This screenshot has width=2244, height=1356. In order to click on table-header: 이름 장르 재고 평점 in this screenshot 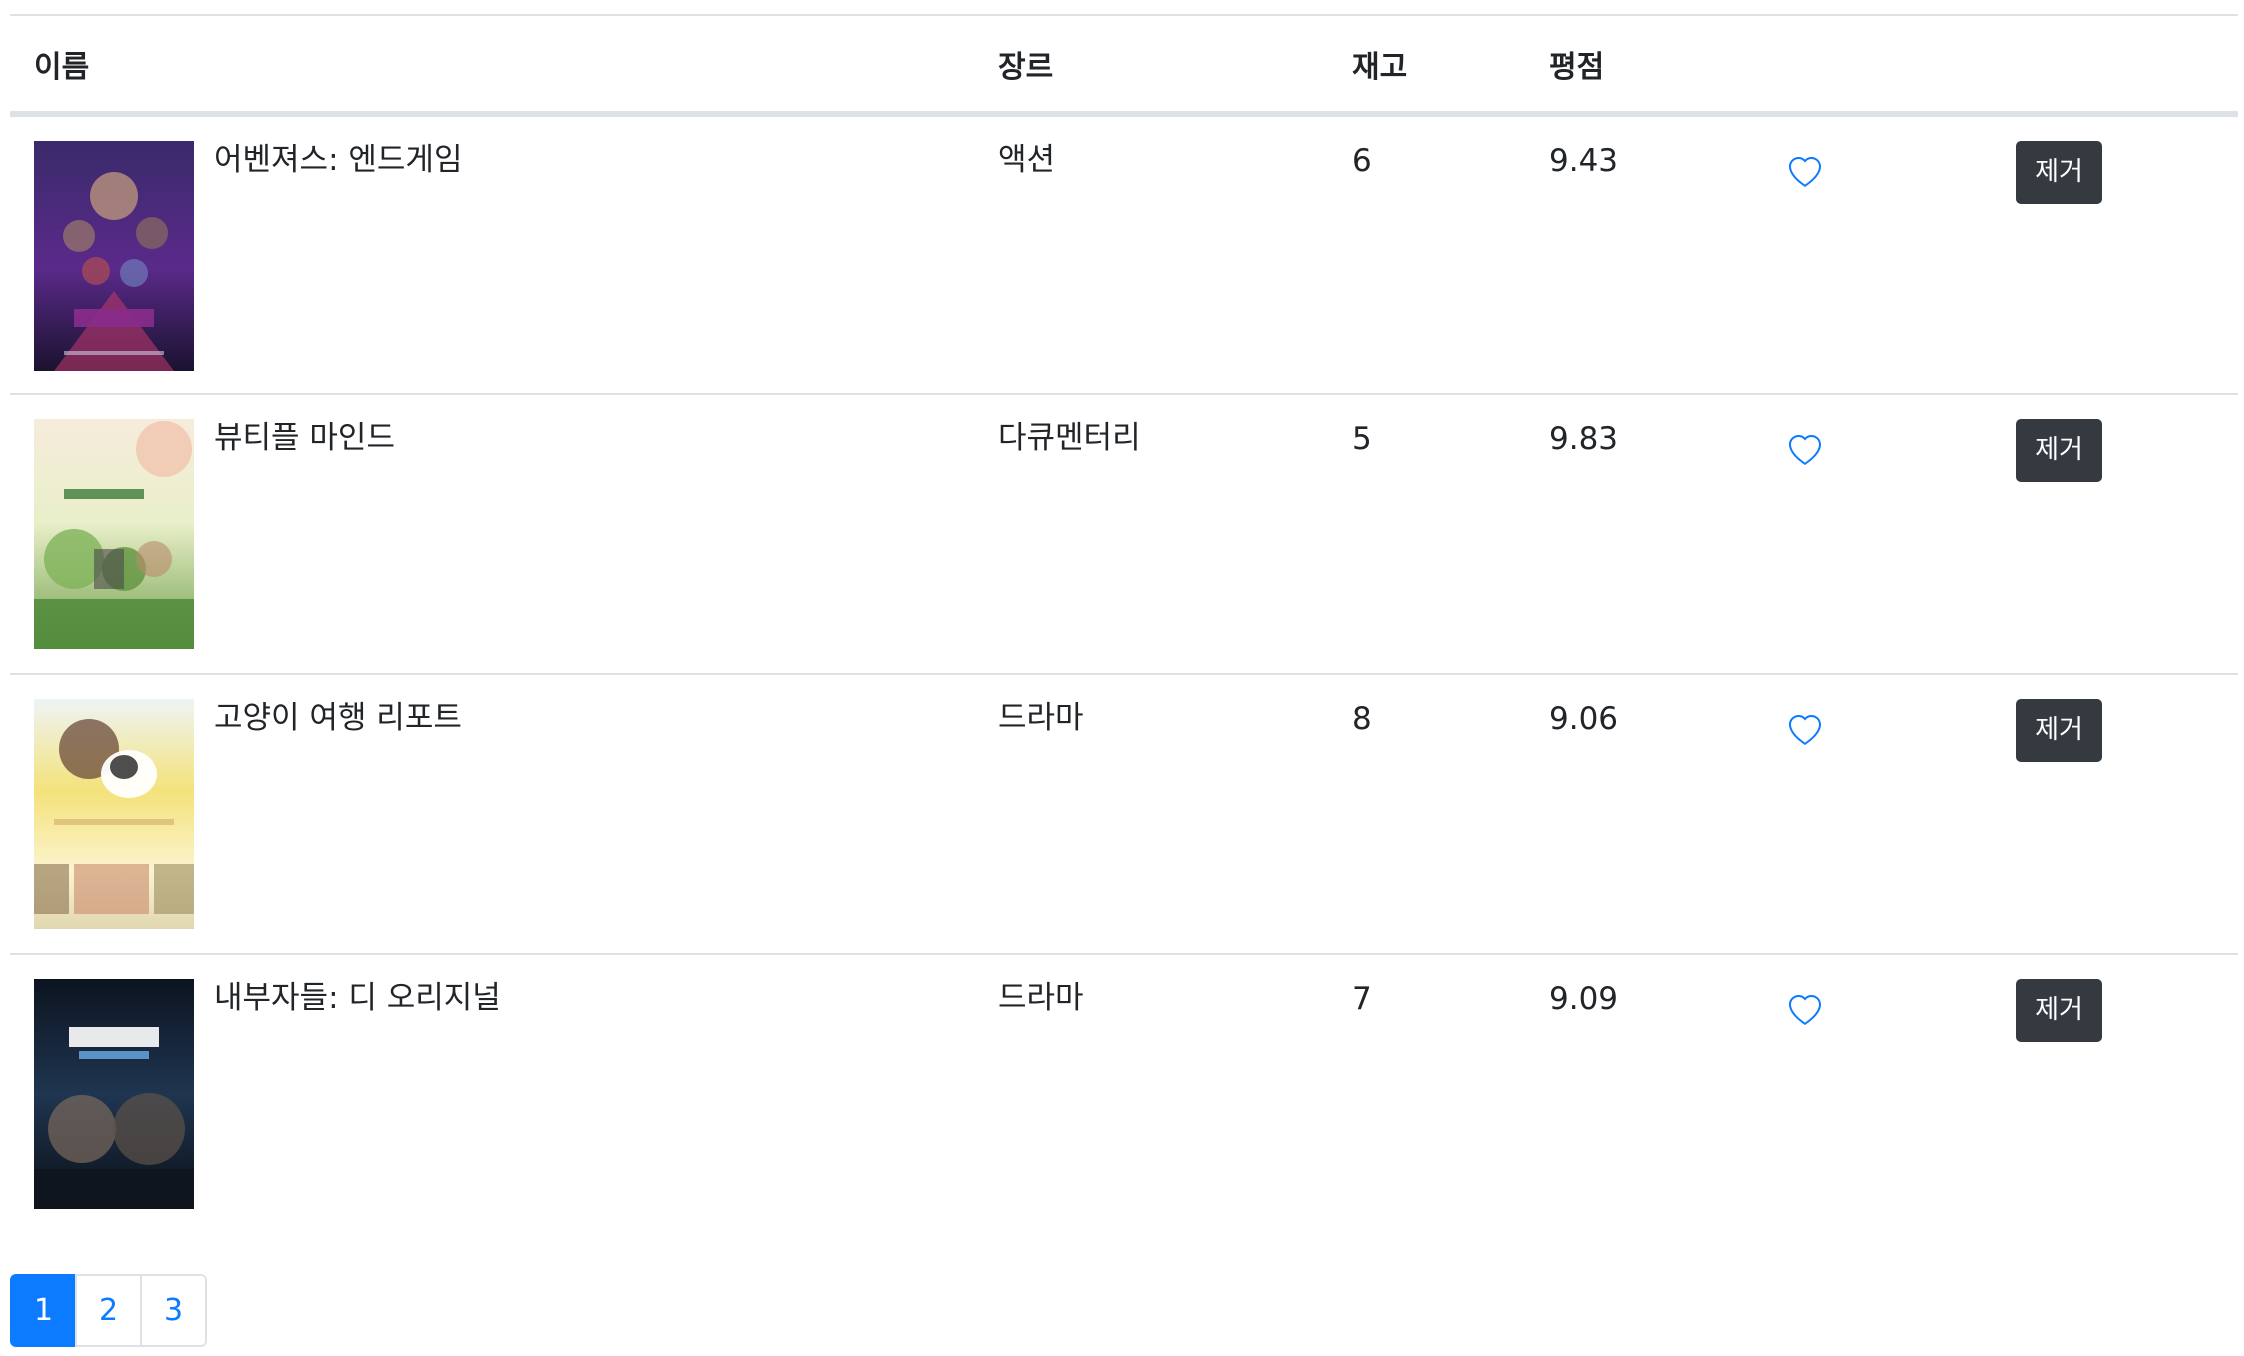, I will do `click(1124, 65)`.